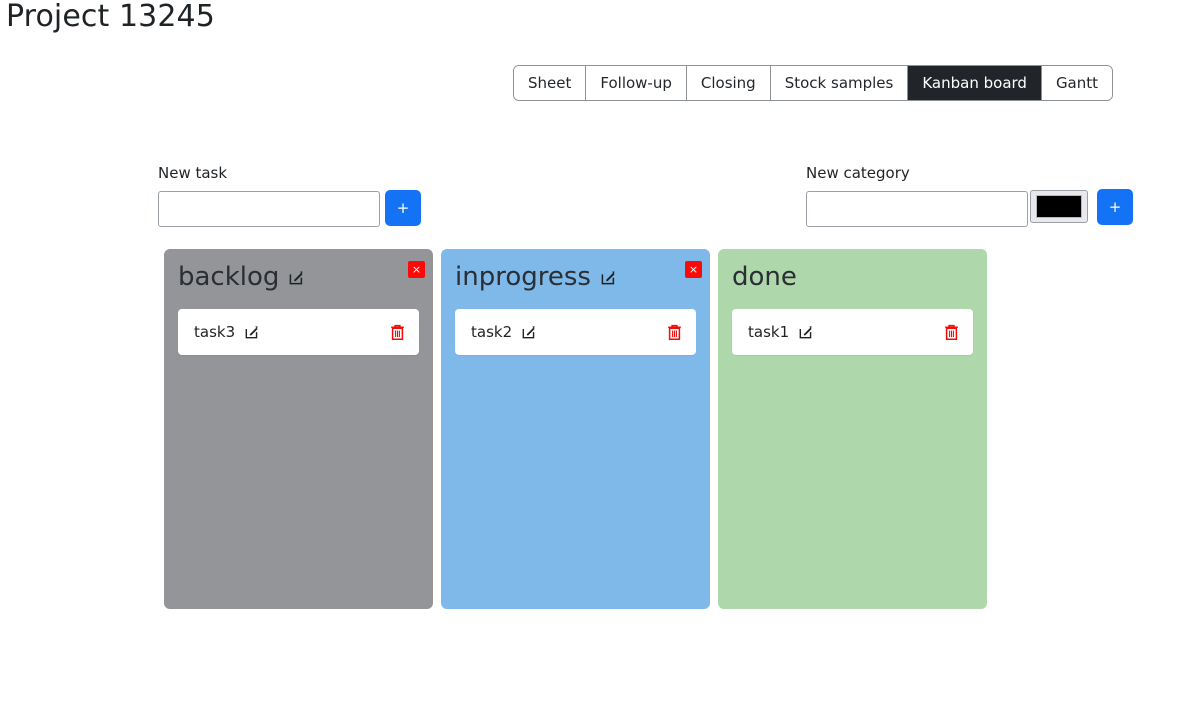  Describe the element at coordinates (523, 277) in the screenshot. I see `column-title: inprogress` at that location.